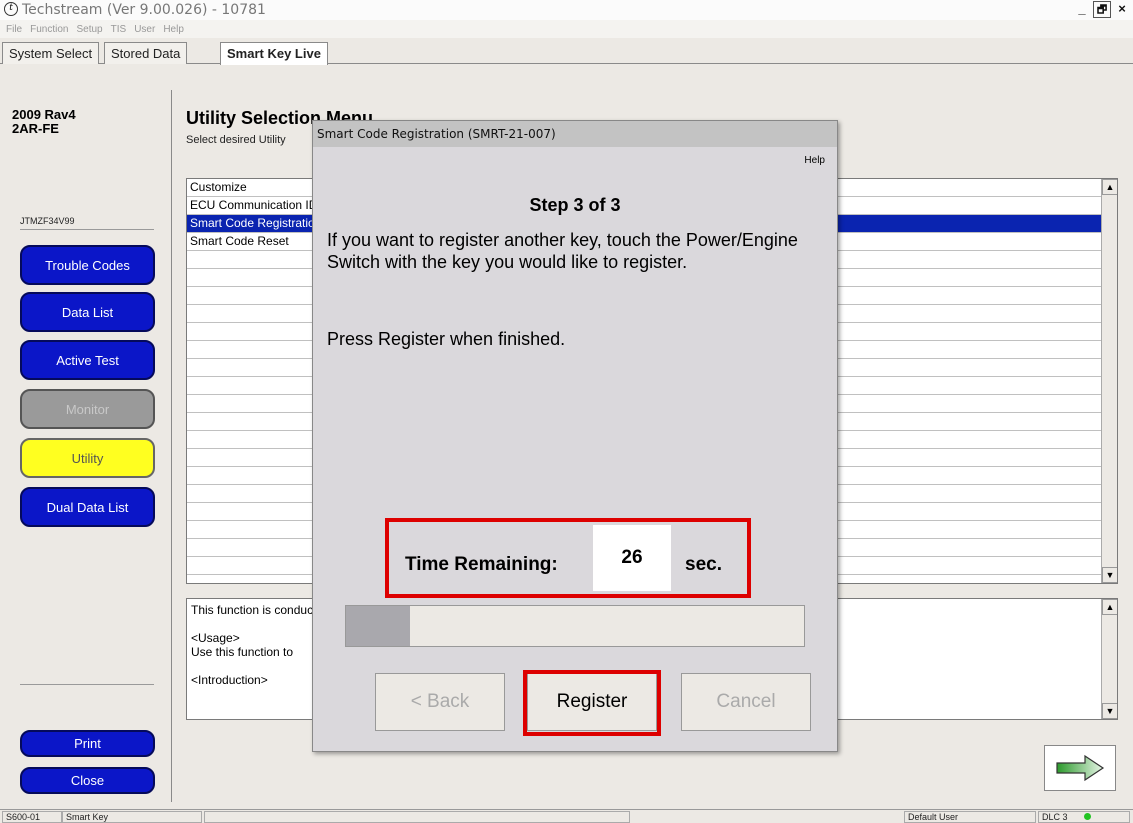 This screenshot has width=1133, height=823. What do you see at coordinates (1122, 9) in the screenshot?
I see `close-window-button: ×` at bounding box center [1122, 9].